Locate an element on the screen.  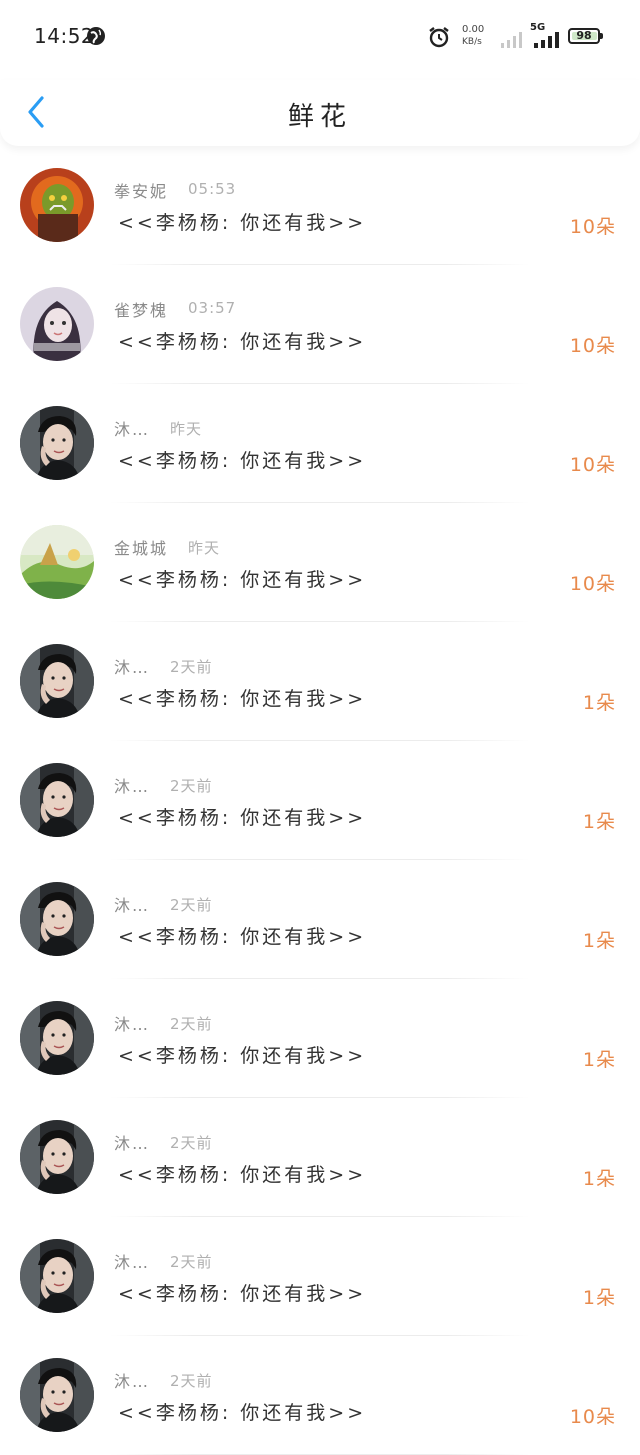
page-title: 鲜花 is located at coordinates (319, 117).